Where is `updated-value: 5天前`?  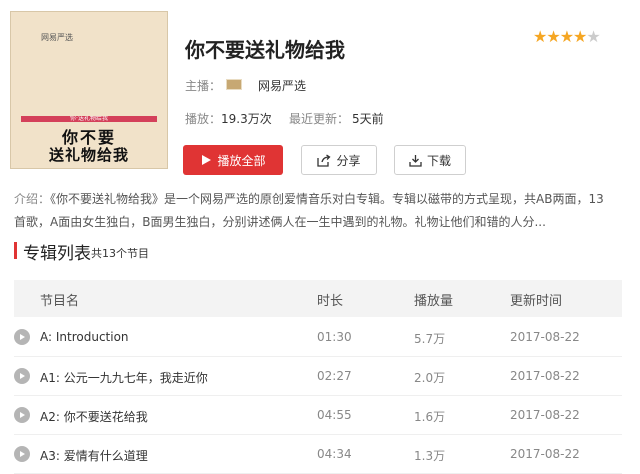 updated-value: 5天前 is located at coordinates (368, 119).